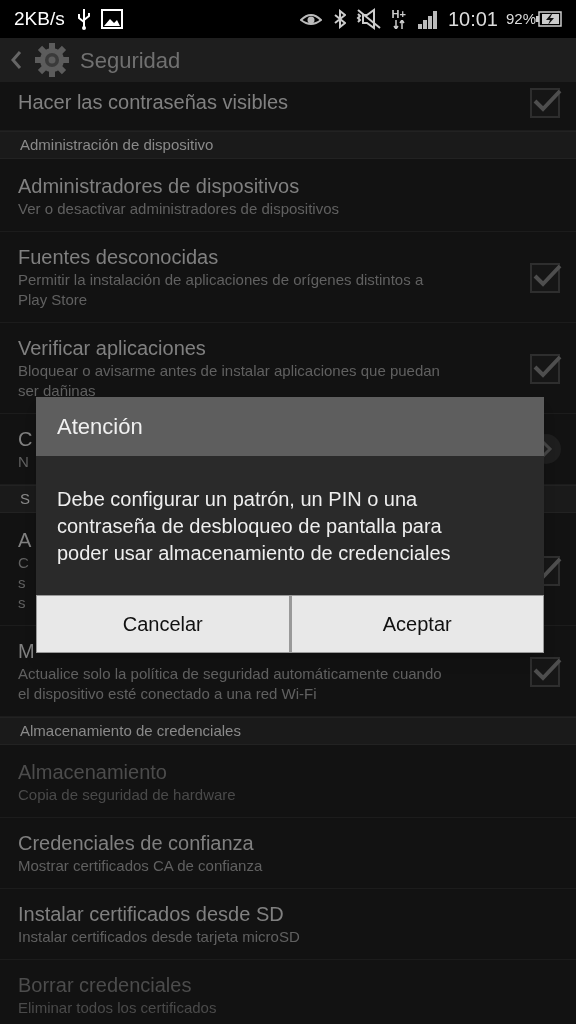  I want to click on item-title: M, so click(26, 651).